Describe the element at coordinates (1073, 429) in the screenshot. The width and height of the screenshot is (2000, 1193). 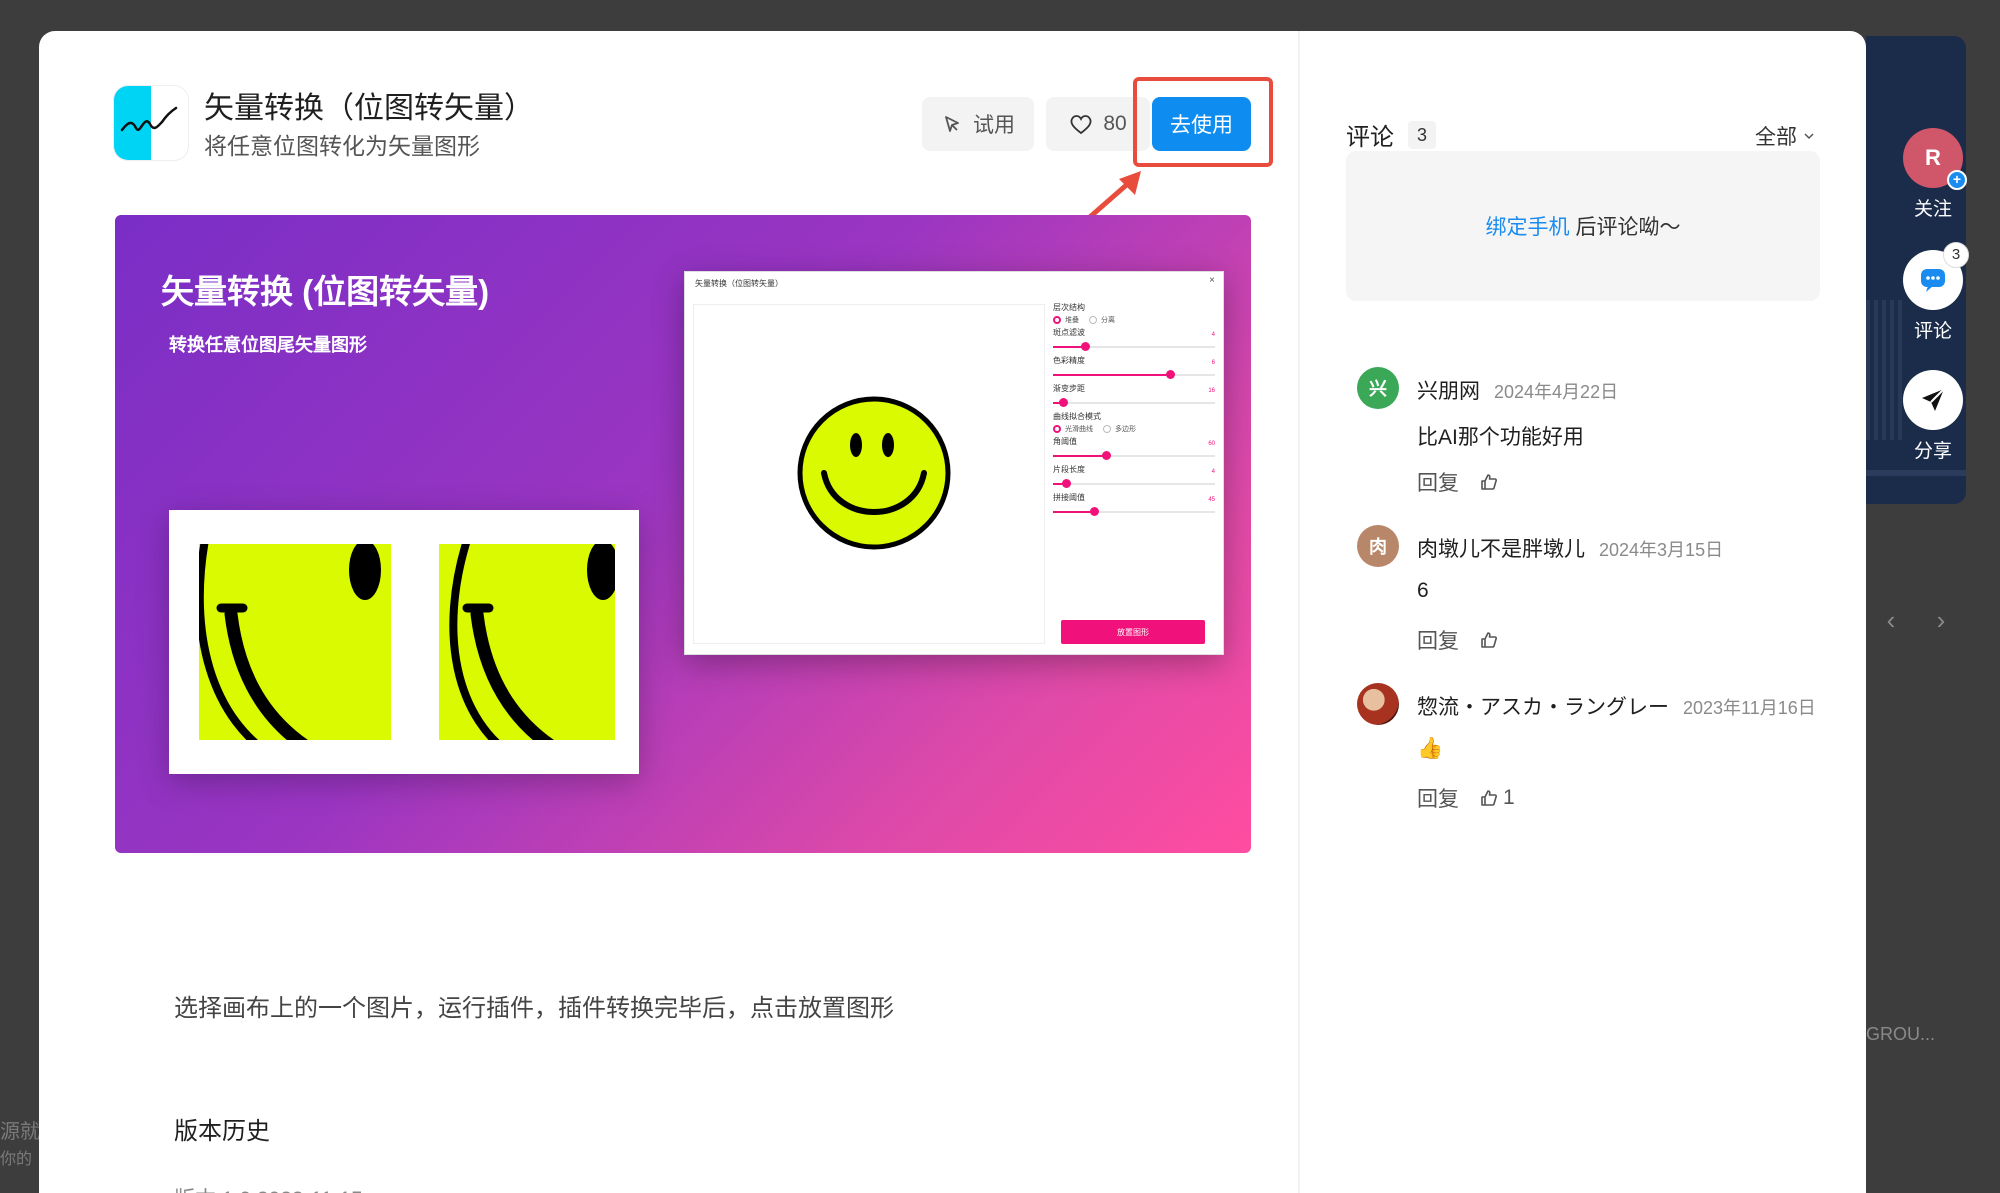
I see `radio-option: 光滑曲线` at that location.